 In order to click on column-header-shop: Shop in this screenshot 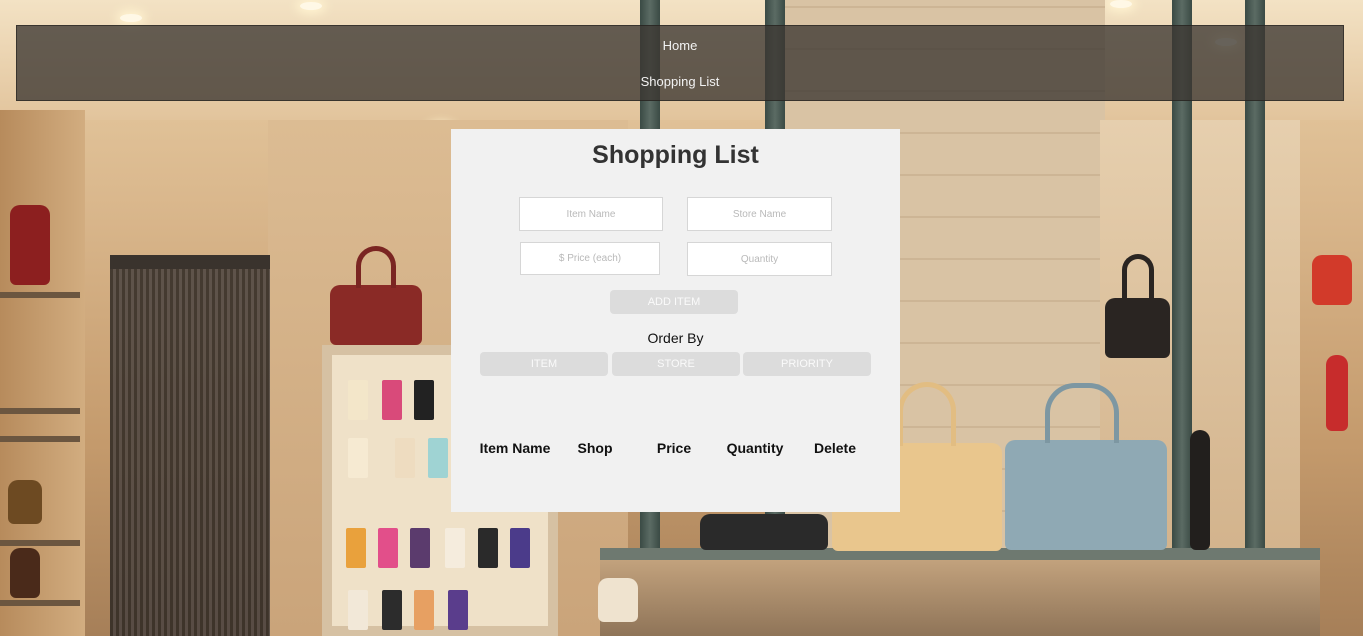, I will do `click(595, 448)`.